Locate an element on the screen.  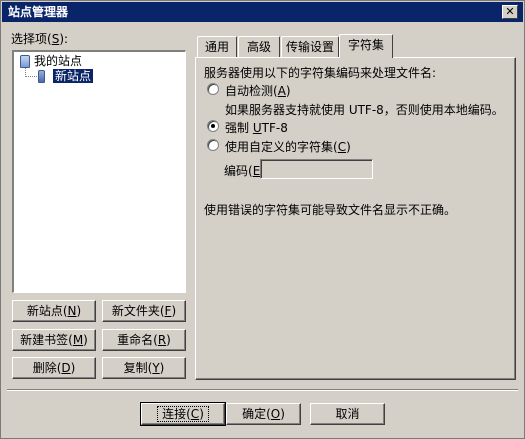
delete-button: 删除(D) is located at coordinates (54, 368).